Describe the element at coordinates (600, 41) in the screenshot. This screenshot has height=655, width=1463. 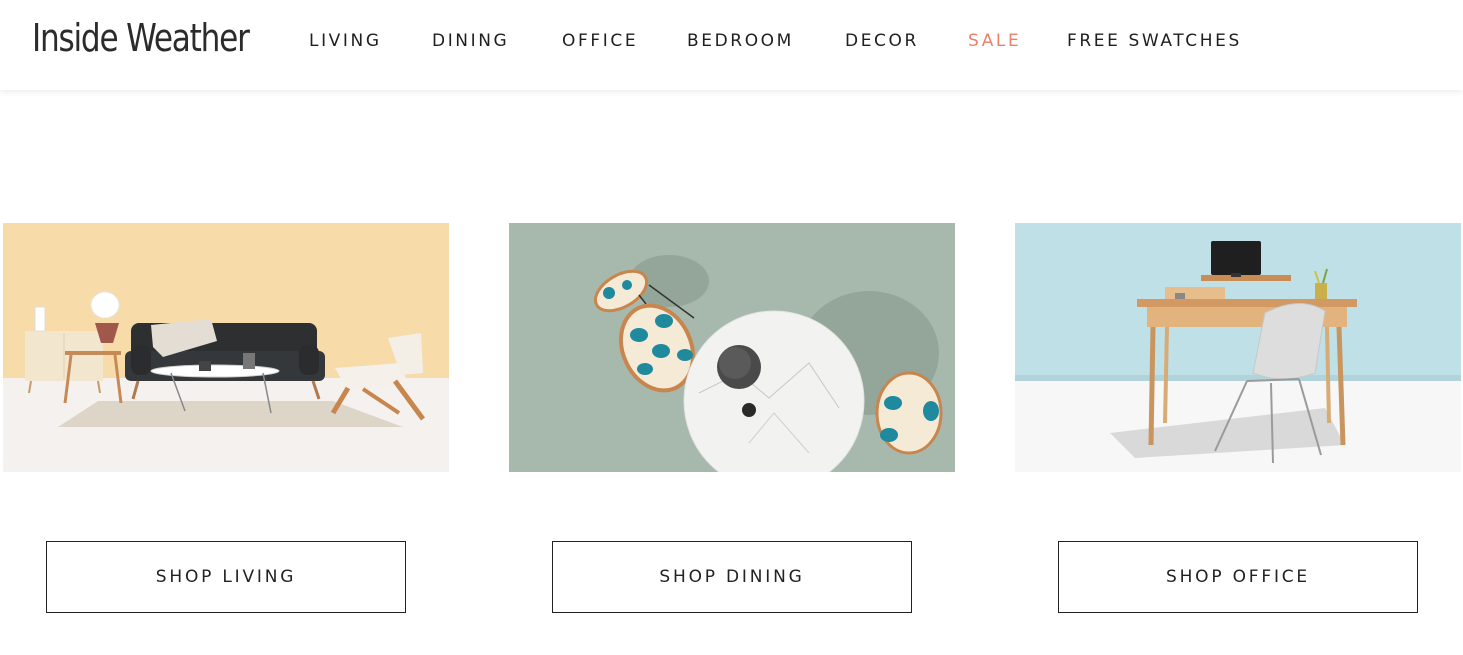
I see `nav-item-office: OFFICE` at that location.